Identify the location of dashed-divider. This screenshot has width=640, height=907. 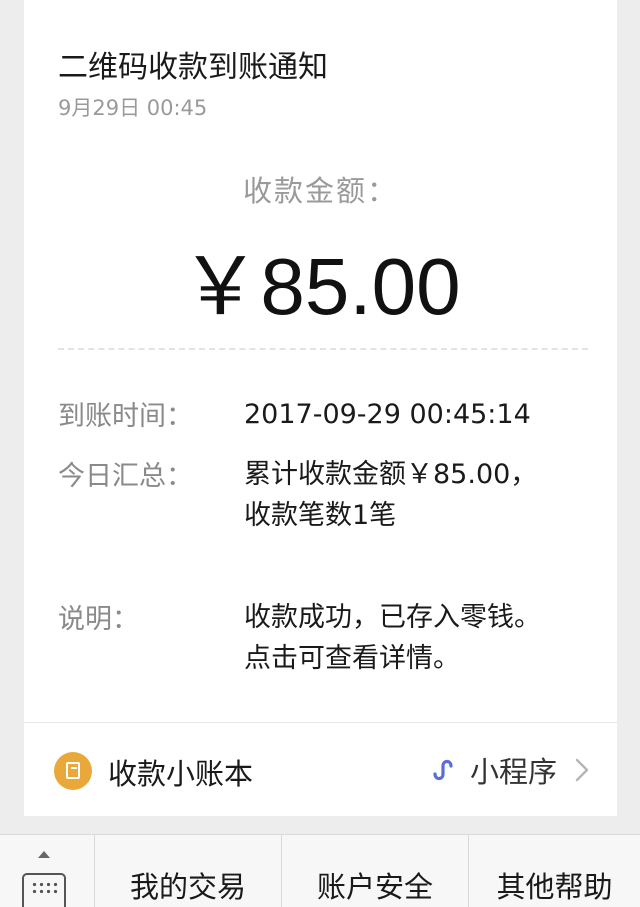
(323, 349).